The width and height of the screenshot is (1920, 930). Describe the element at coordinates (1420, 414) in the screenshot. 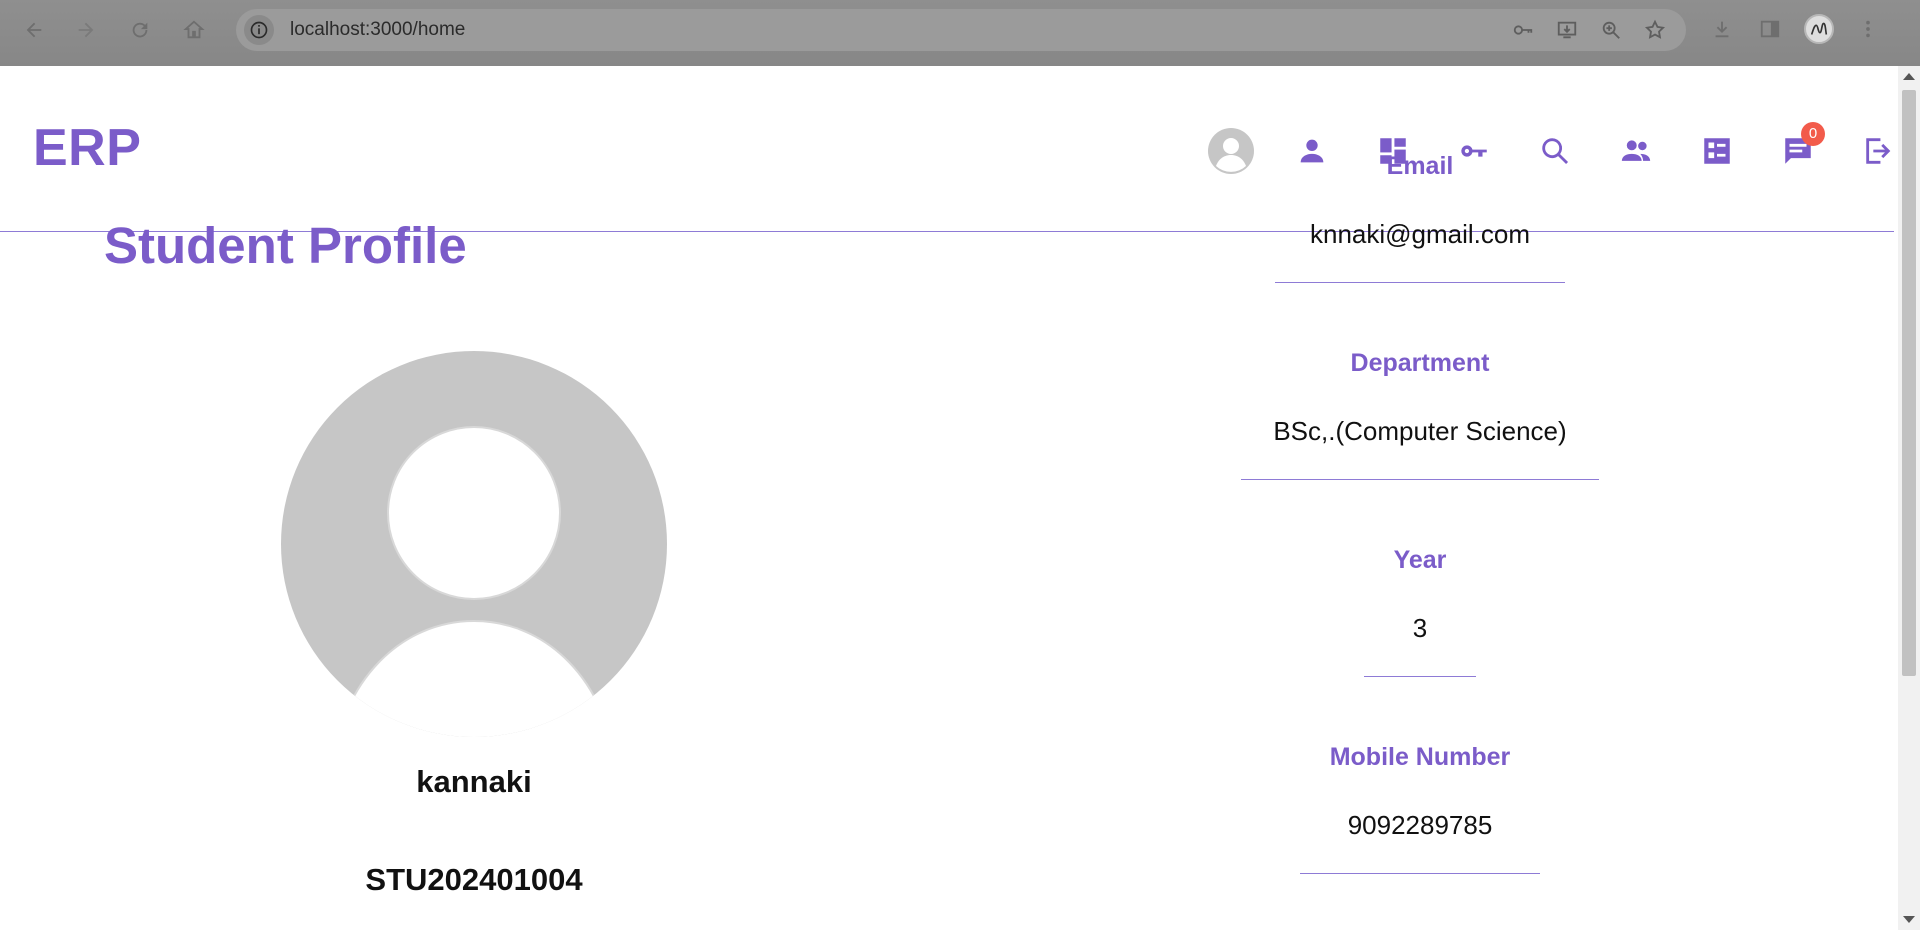

I see `department-field: Department BSc,.(Computer Science)` at that location.